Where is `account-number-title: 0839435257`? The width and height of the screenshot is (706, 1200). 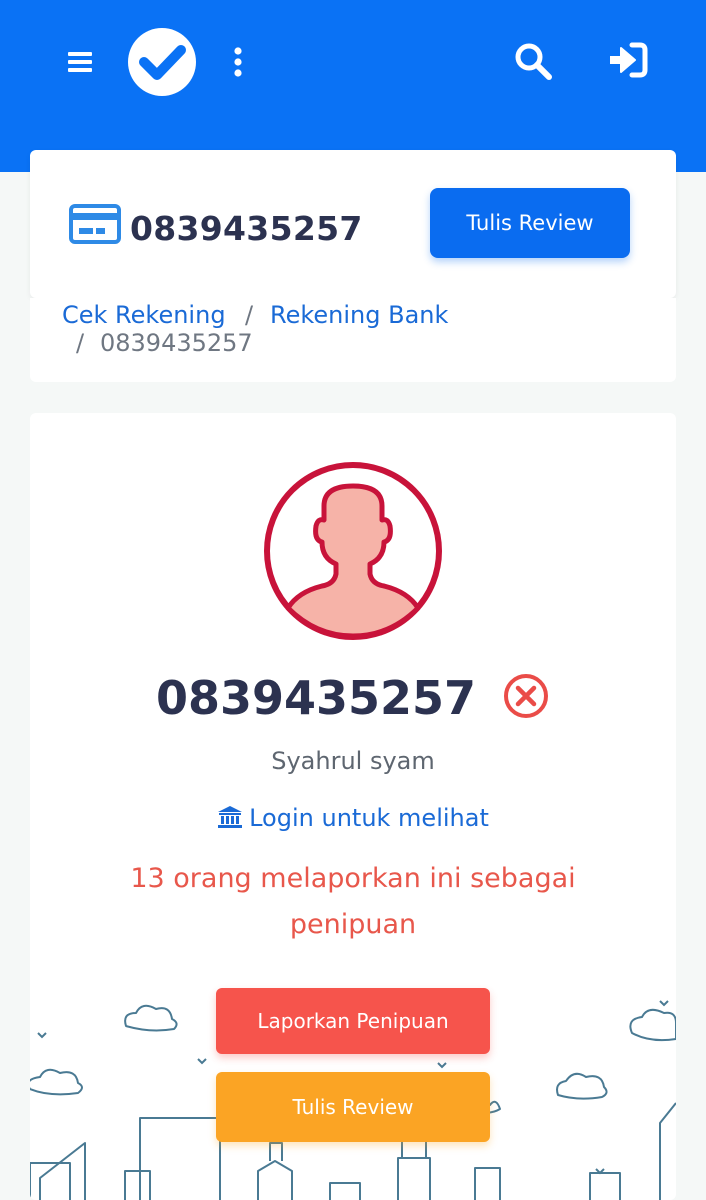 account-number-title: 0839435257 is located at coordinates (246, 228).